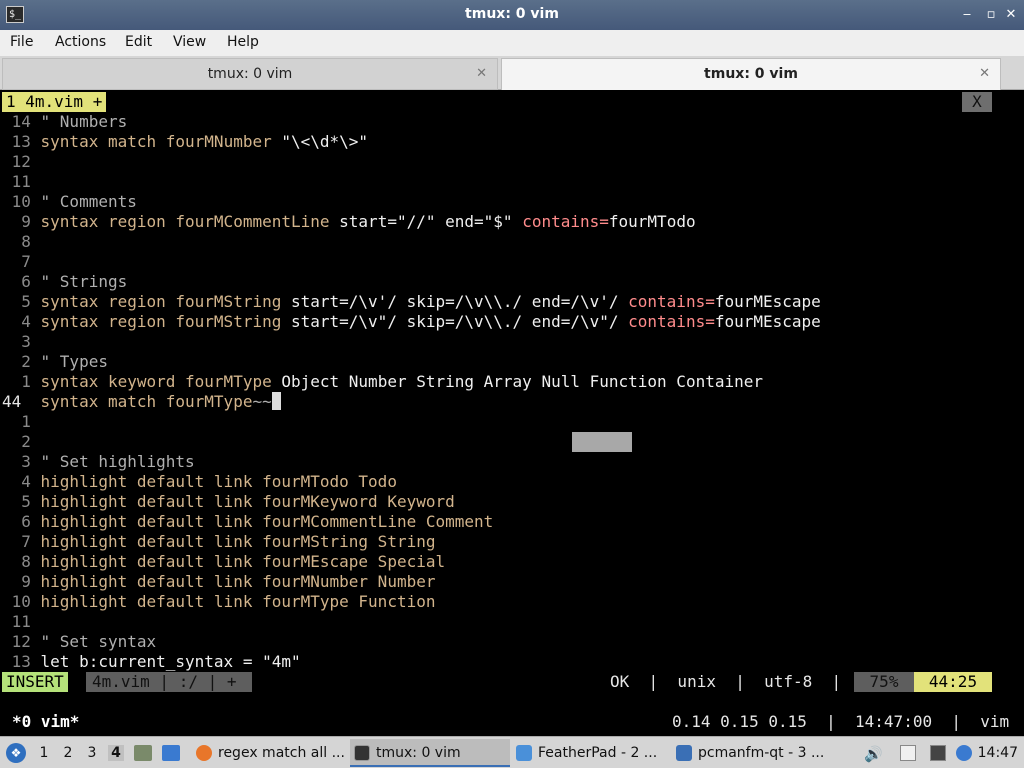  Describe the element at coordinates (65, 122) in the screenshot. I see `code-line: 14 " Numbers` at that location.